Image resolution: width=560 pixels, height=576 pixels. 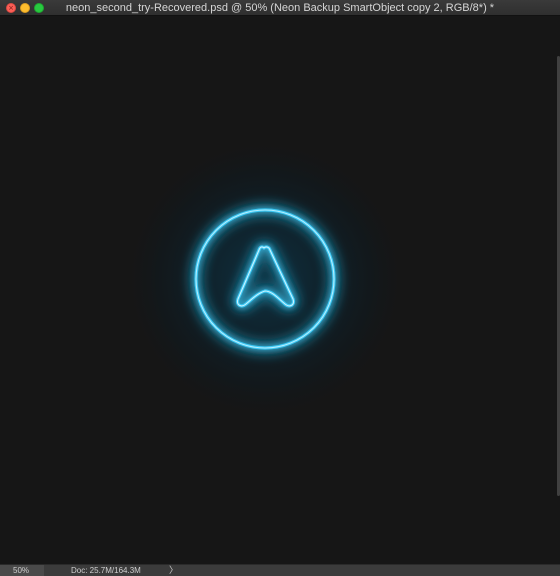 What do you see at coordinates (22, 570) in the screenshot?
I see `zoom-level-field: 50%` at bounding box center [22, 570].